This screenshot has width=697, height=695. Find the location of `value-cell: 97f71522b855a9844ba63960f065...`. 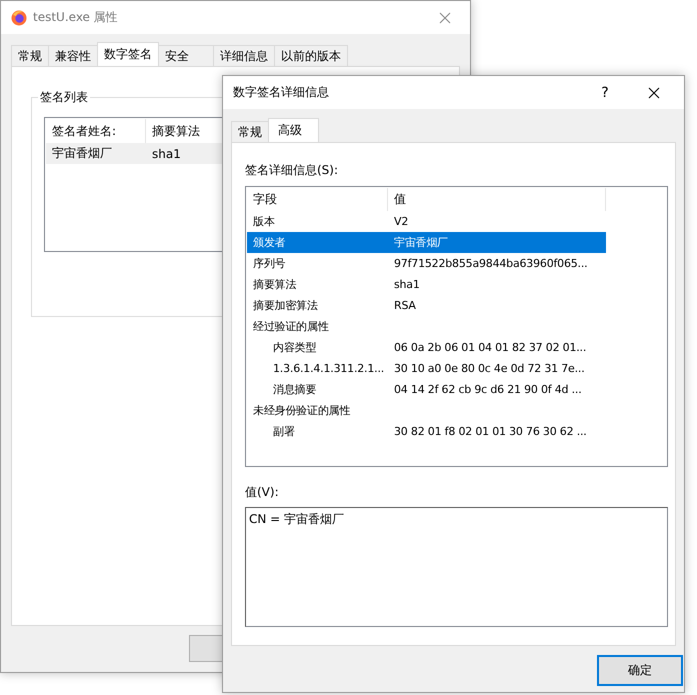

value-cell: 97f71522b855a9844ba63960f065... is located at coordinates (491, 263).